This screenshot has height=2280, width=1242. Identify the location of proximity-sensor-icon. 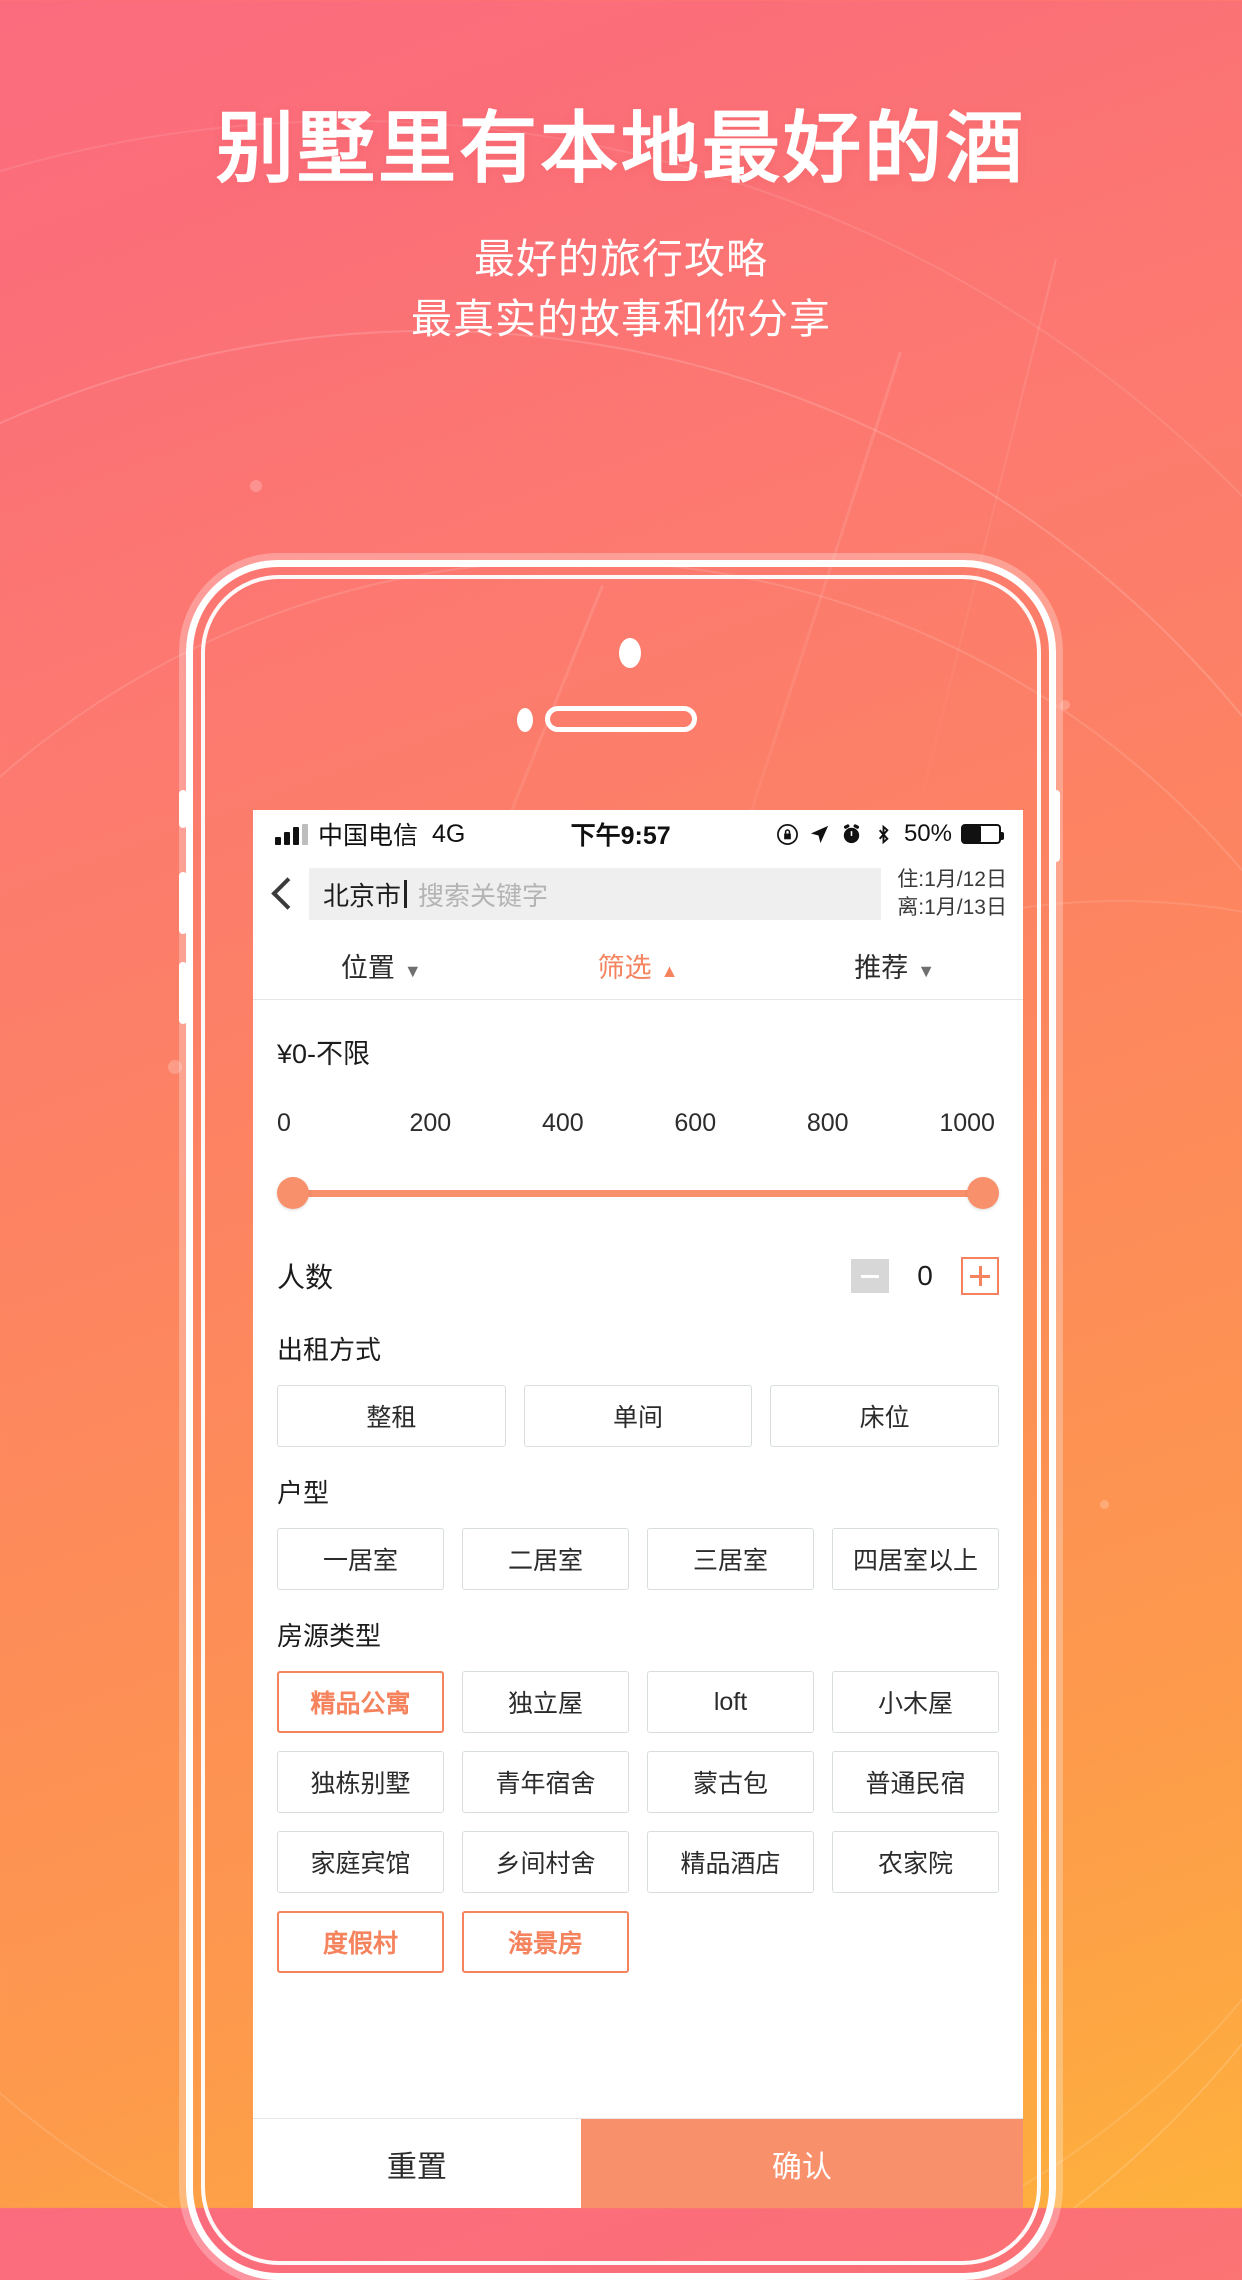
(525, 720).